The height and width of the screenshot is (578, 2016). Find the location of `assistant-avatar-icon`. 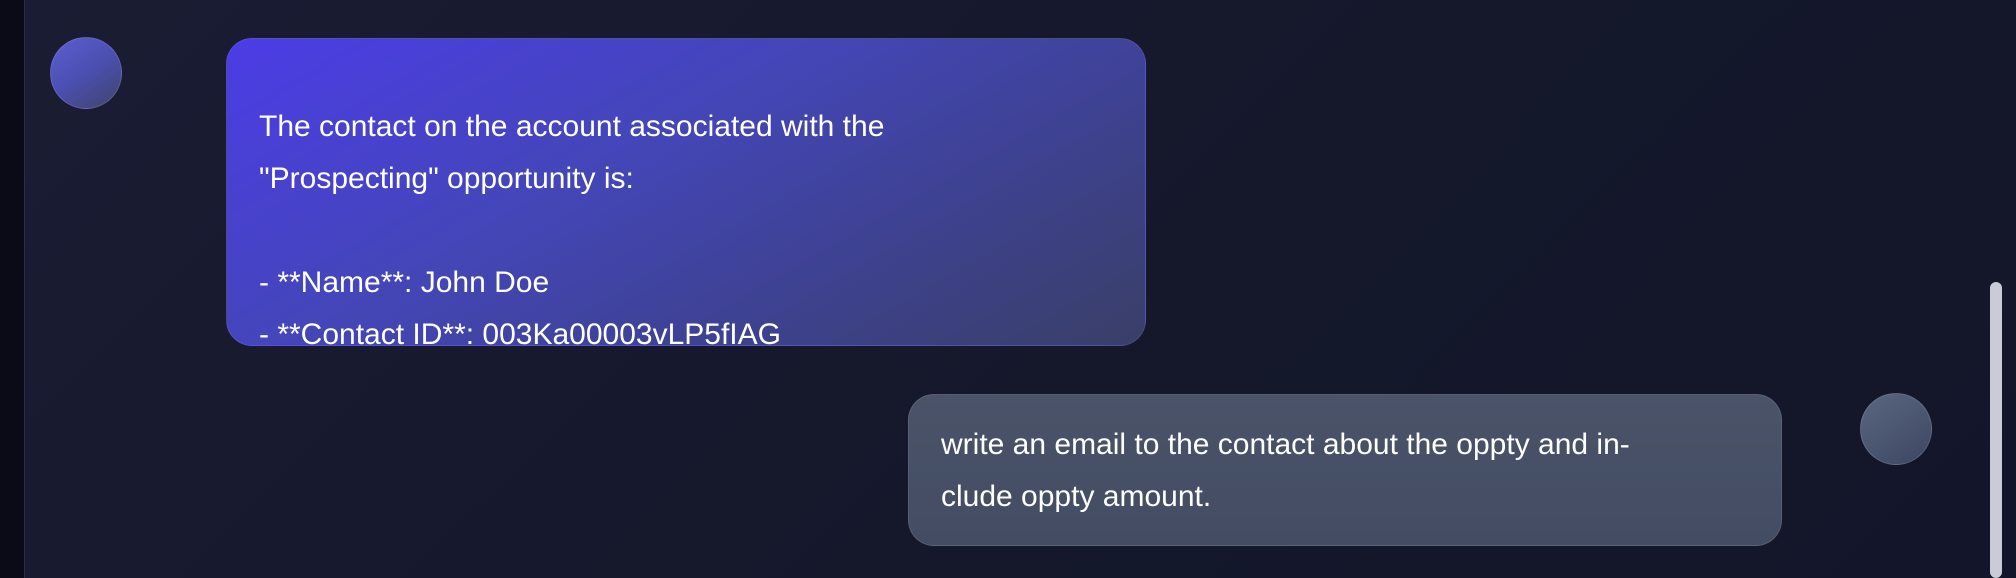

assistant-avatar-icon is located at coordinates (86, 73).